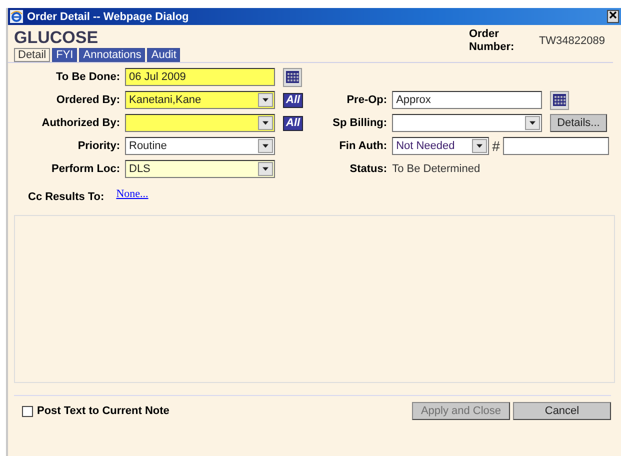 The height and width of the screenshot is (456, 621). Describe the element at coordinates (27, 411) in the screenshot. I see `checkbox` at that location.